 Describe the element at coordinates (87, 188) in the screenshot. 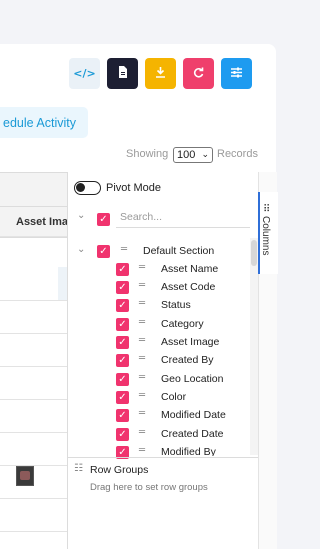

I see `pivot-mode-toggle` at that location.